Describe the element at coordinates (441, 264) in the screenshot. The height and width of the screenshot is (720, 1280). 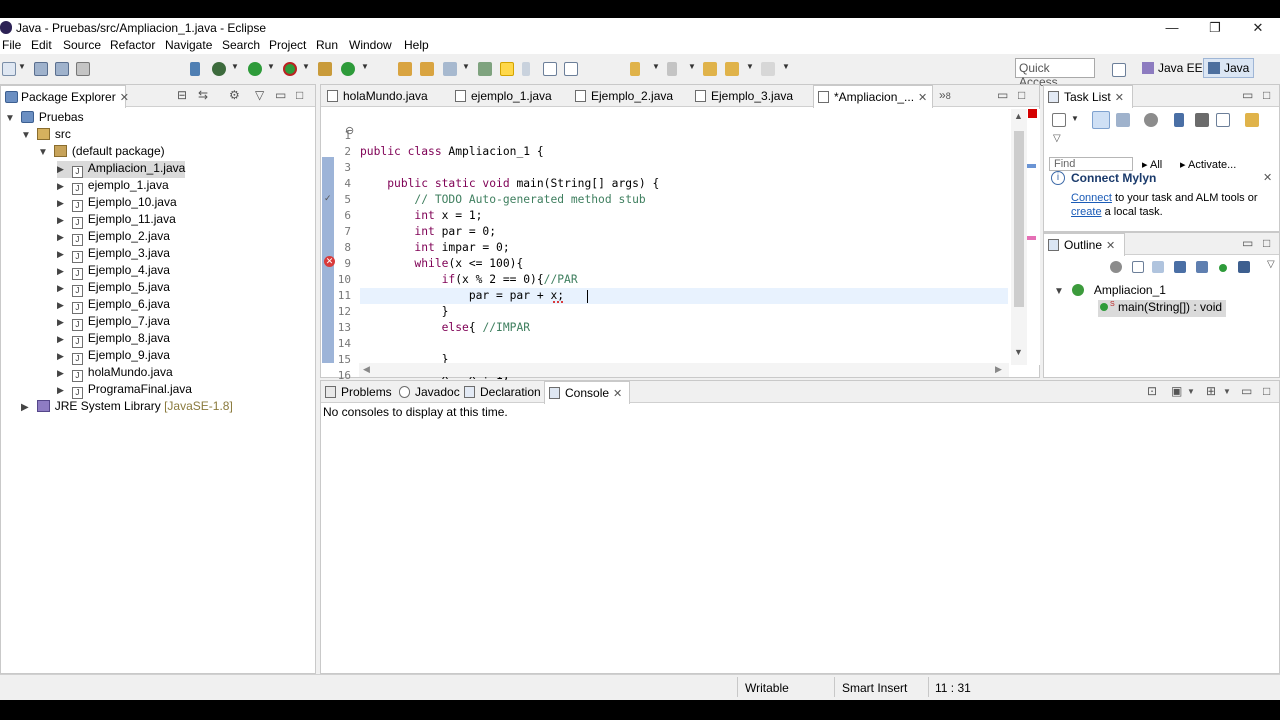
I see `code-line: while(x <= 100){` at that location.